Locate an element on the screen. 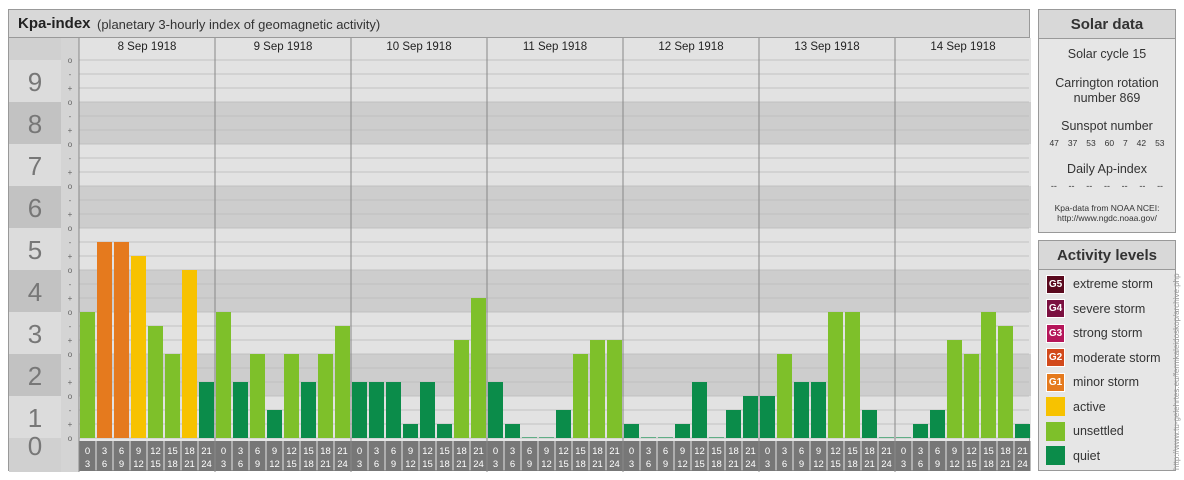 The height and width of the screenshot is (480, 1184). day-label-4: 12 Sep 1918 is located at coordinates (690, 47).